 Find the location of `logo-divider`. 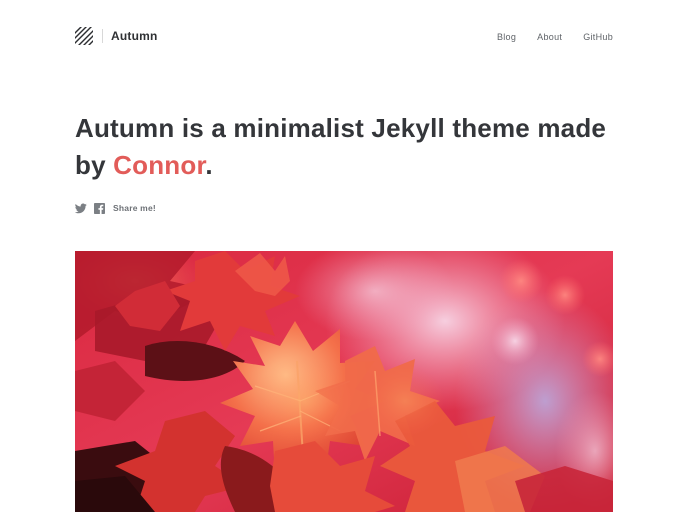

logo-divider is located at coordinates (102, 36).